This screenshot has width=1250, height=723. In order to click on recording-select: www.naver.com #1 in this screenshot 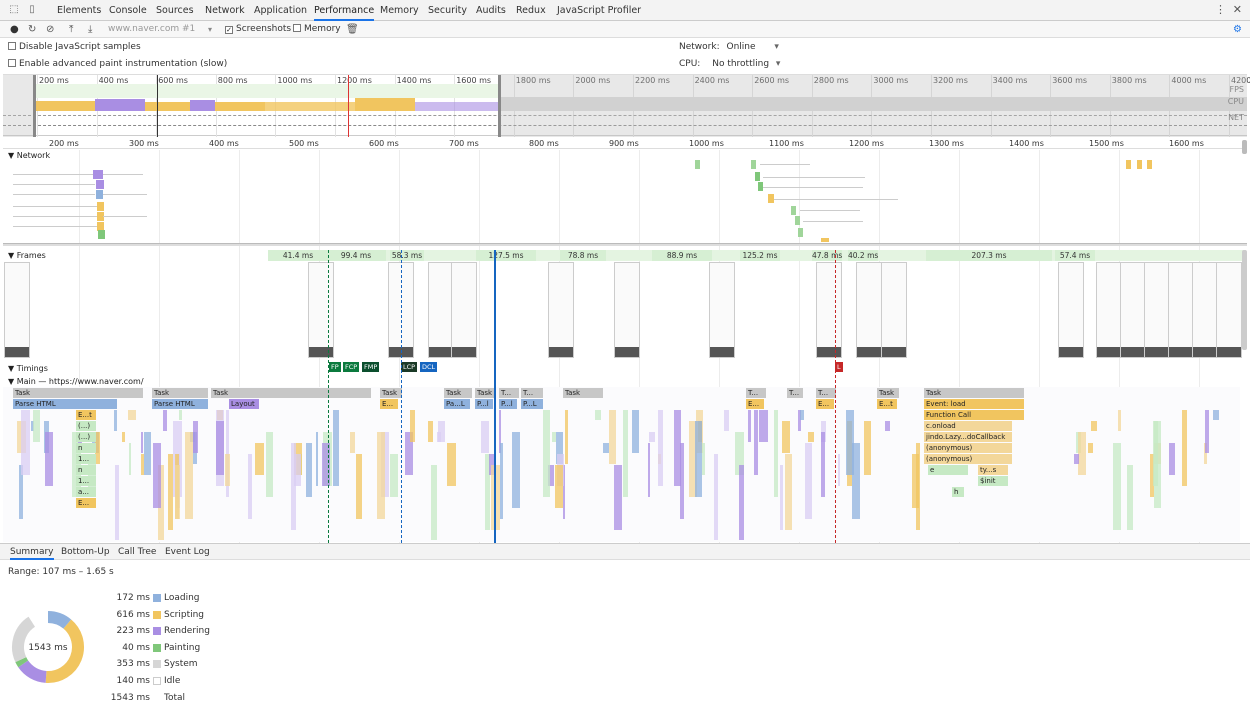, I will do `click(151, 29)`.